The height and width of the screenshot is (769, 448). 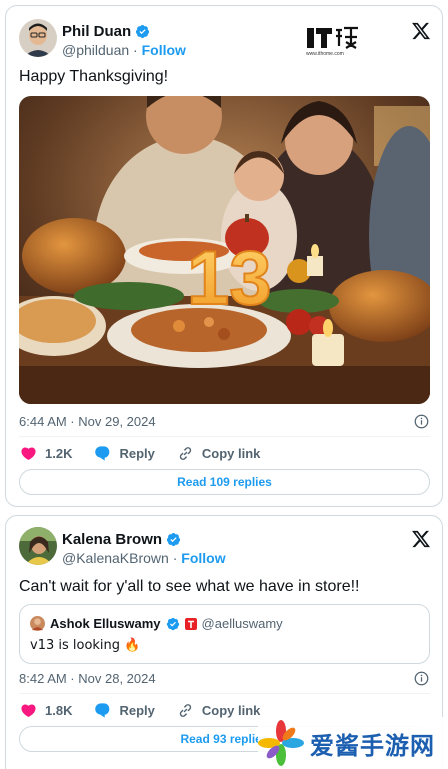 I want to click on author-name: Phil Duan, so click(x=96, y=31).